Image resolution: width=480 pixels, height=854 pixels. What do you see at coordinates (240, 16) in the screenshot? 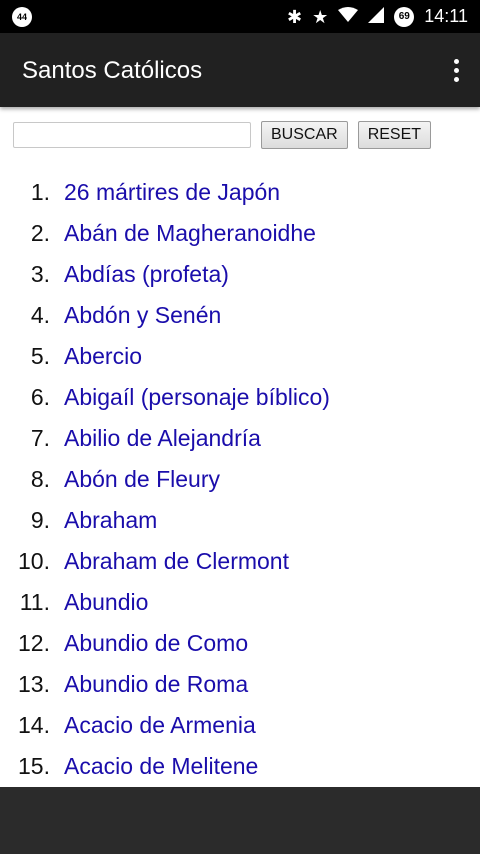
I see `status-bar: 44 ✱ ★ 69 14:11` at bounding box center [240, 16].